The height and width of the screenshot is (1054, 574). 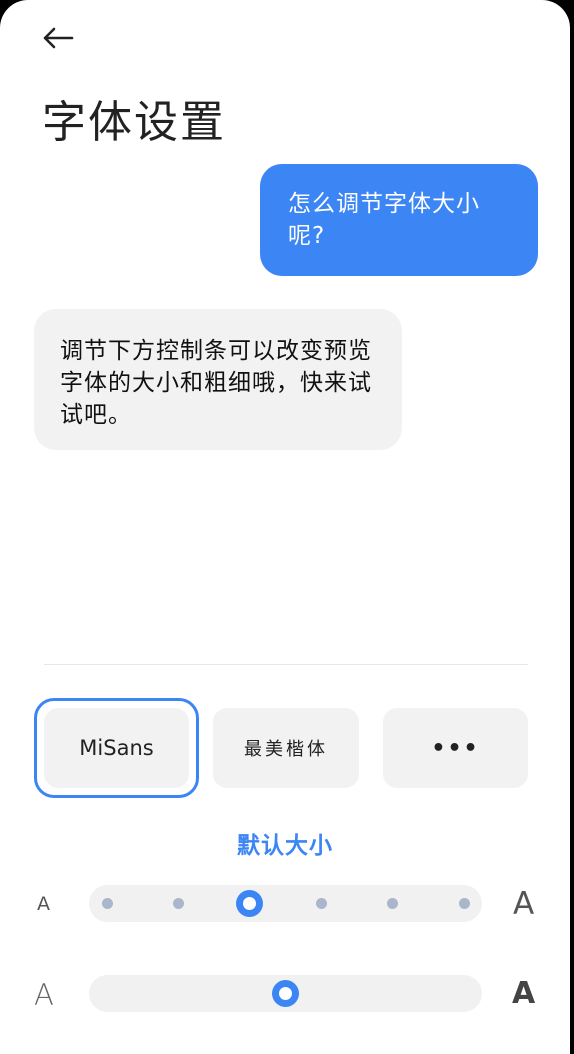 I want to click on weight-min-glyph: A, so click(x=44, y=995).